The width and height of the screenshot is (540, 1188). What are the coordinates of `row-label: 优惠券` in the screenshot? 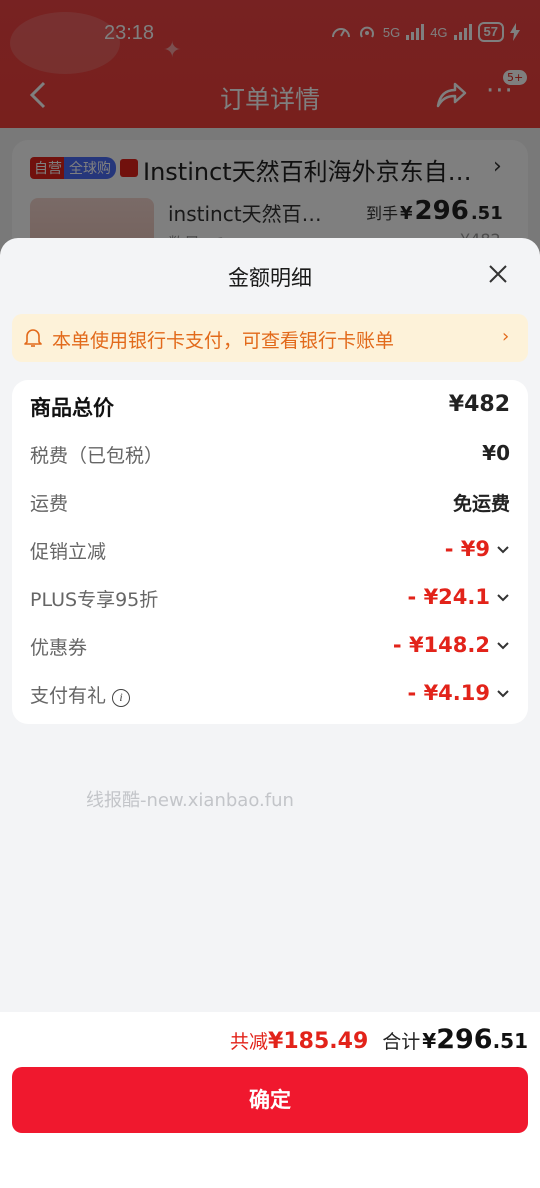 It's located at (59, 648).